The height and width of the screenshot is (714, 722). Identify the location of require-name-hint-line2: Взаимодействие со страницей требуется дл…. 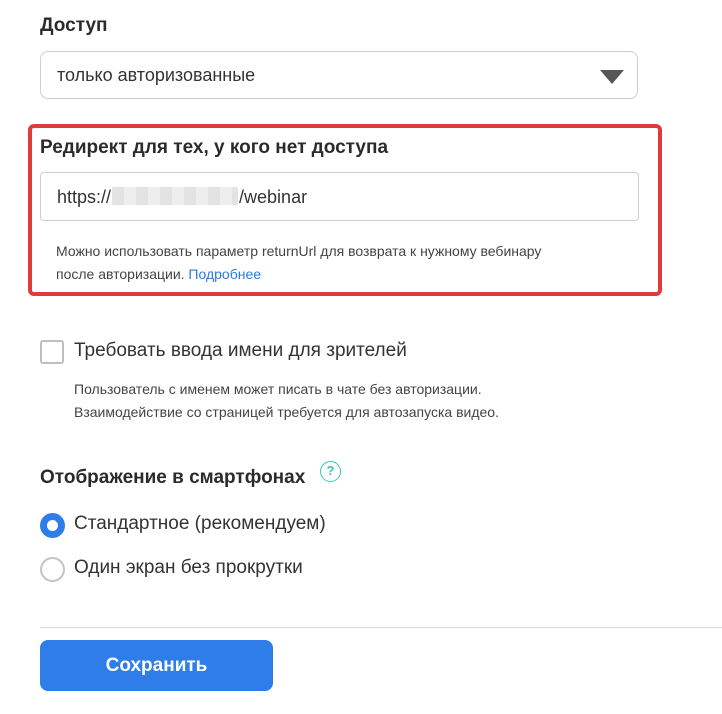
(286, 412).